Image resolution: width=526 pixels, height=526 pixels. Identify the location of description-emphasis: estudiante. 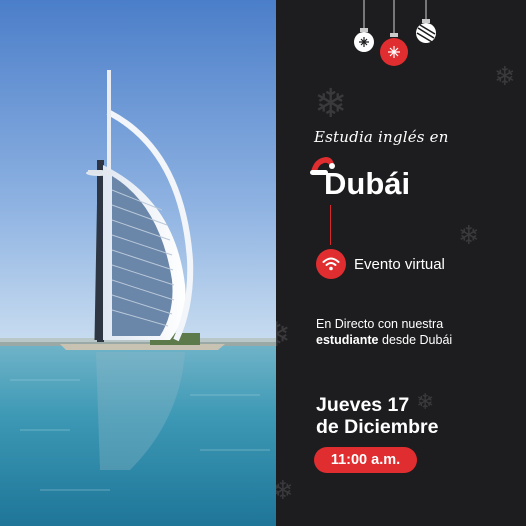
(347, 340).